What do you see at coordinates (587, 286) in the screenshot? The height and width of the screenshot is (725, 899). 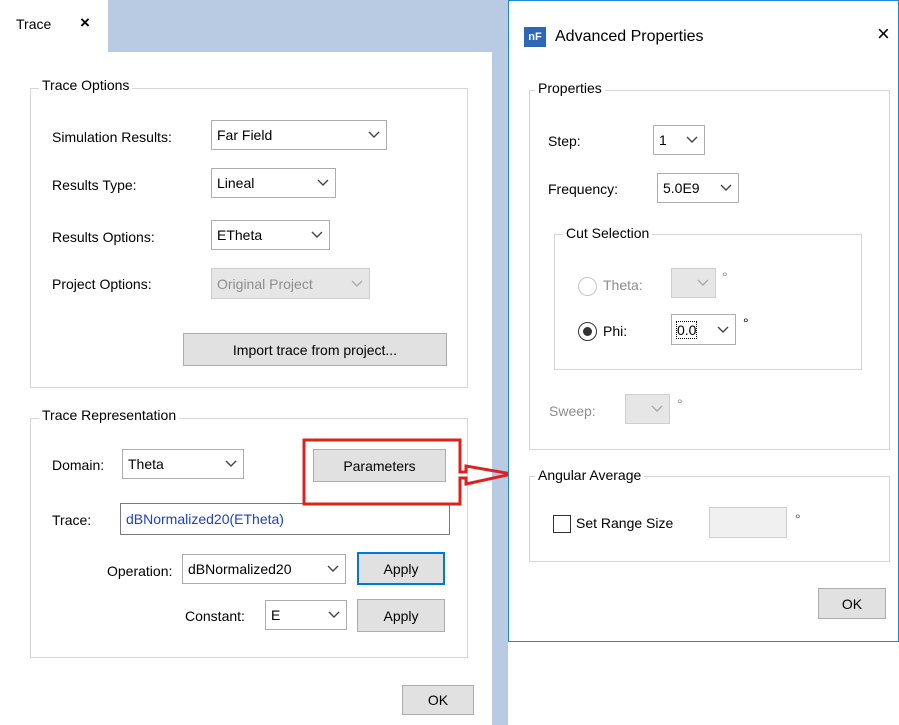 I see `theta-radio` at bounding box center [587, 286].